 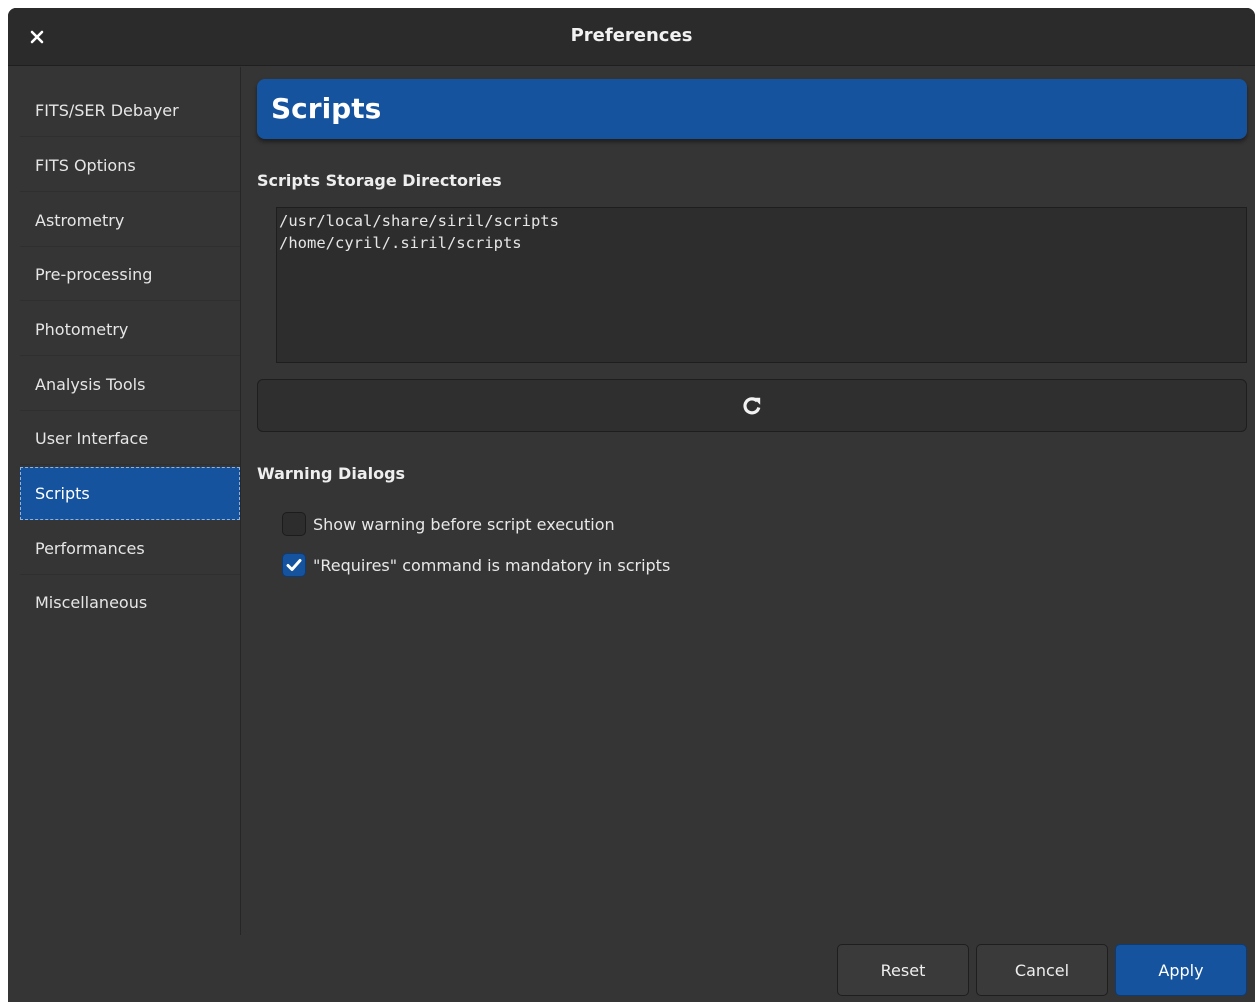 What do you see at coordinates (130, 274) in the screenshot?
I see `sidebar-item-pre-processing: Pre-processing` at bounding box center [130, 274].